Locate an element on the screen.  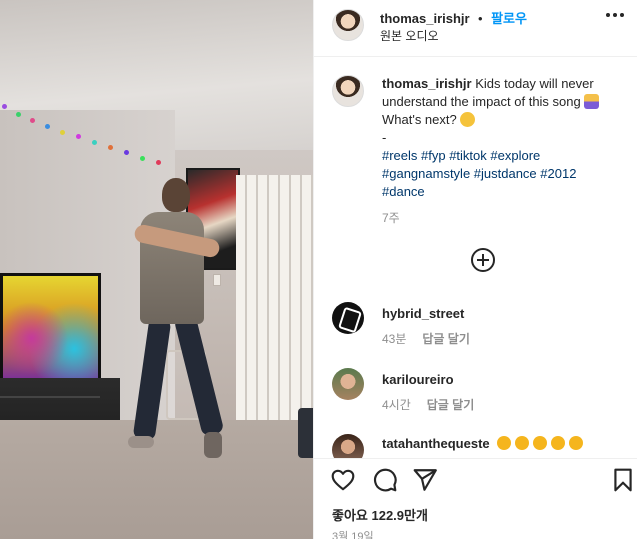
action-bar: 좋아요 122.9만개 3월 19일 is located at coordinates (475, 498).